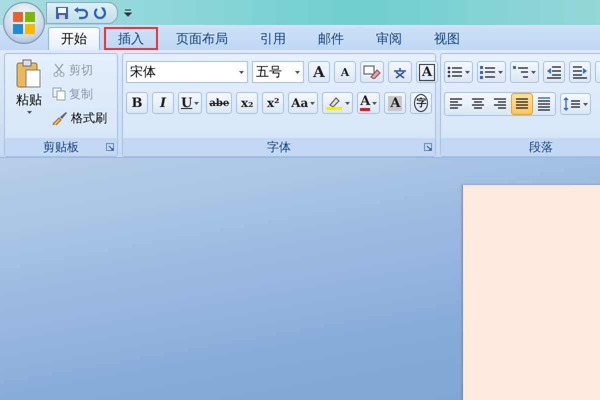 The height and width of the screenshot is (400, 600). What do you see at coordinates (29, 96) in the screenshot?
I see `paste-button: 粘贴` at bounding box center [29, 96].